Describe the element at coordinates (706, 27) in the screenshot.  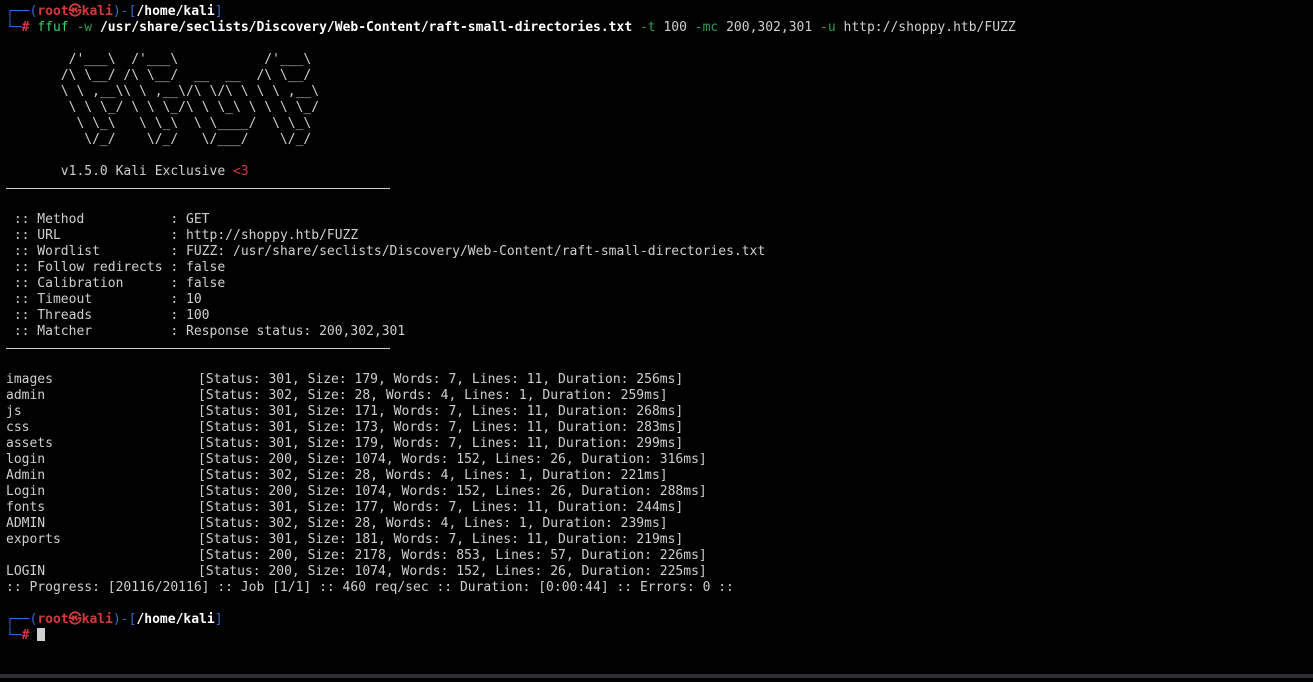
I see `flag-matcher: -mc` at that location.